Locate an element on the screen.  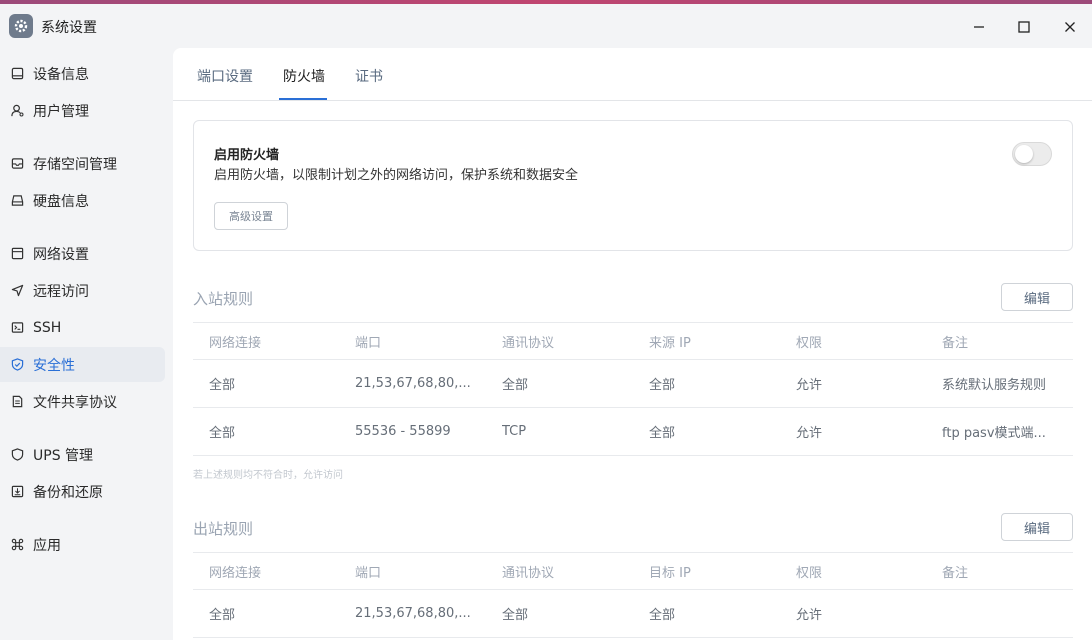
disk-icon is located at coordinates (17, 201).